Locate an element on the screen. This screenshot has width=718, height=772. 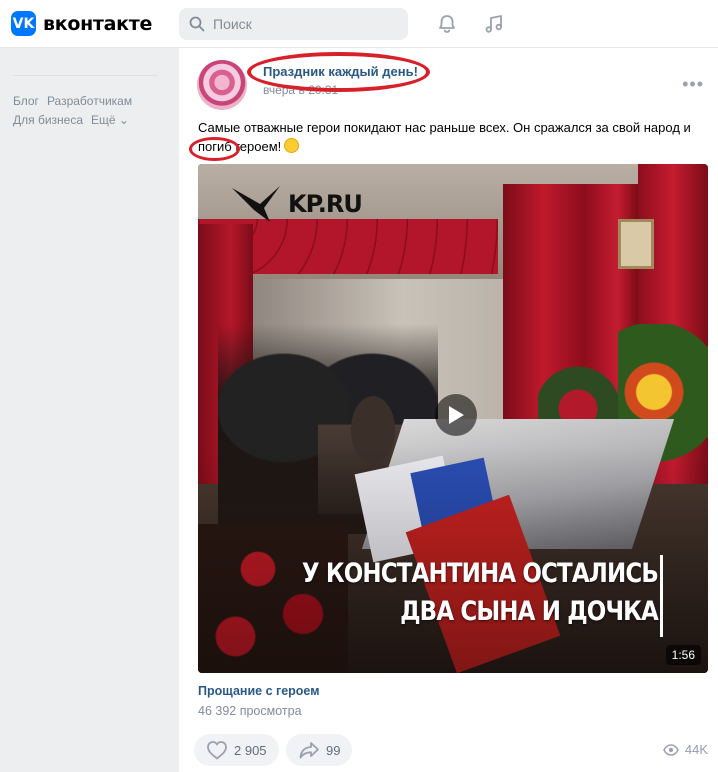
post-date: вчера в 20:31 is located at coordinates (300, 90).